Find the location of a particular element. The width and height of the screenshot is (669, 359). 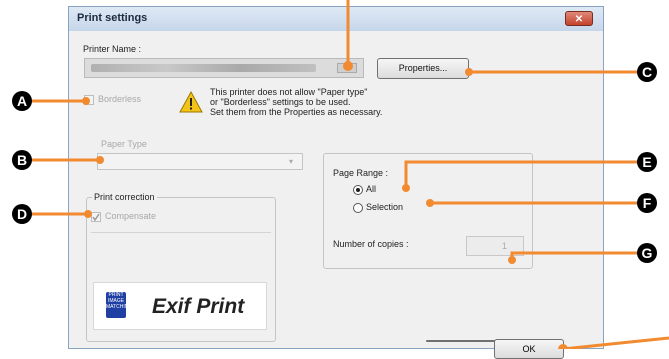

leader-line-ok is located at coordinates (615, 342).